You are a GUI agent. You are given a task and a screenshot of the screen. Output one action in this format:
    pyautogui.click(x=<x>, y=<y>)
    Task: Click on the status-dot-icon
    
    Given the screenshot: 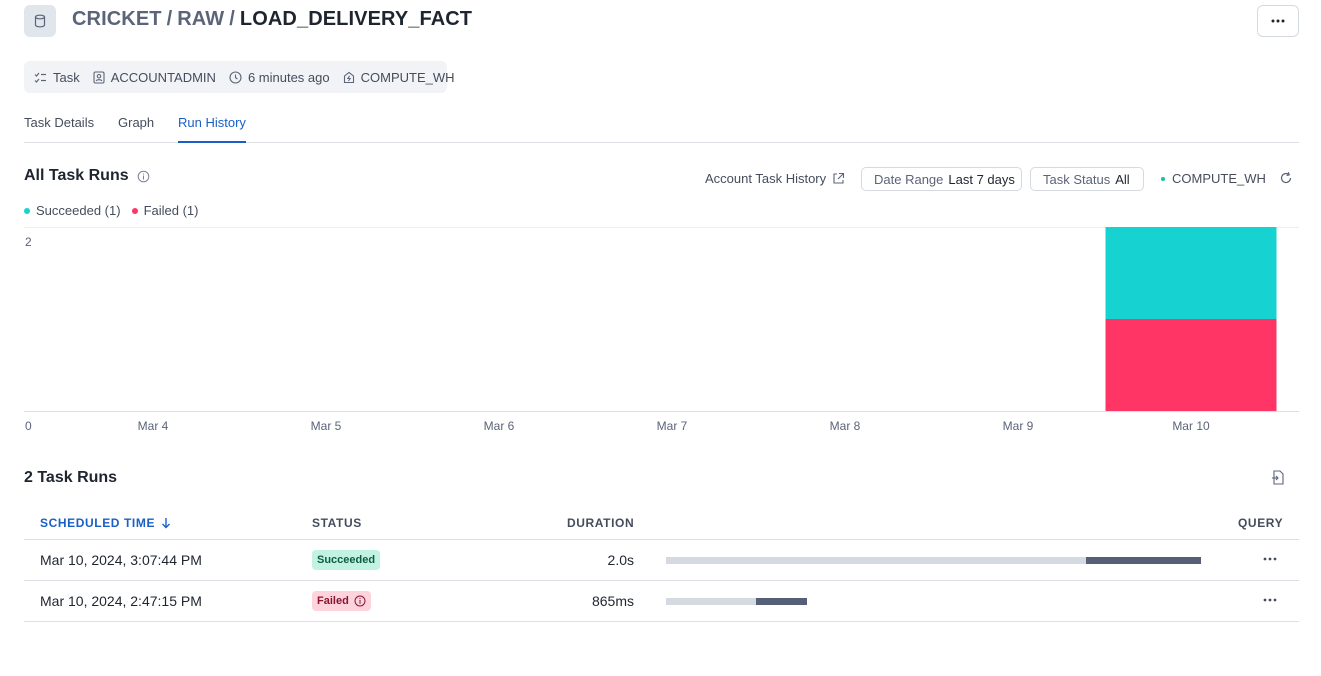 What is the action you would take?
    pyautogui.click(x=1163, y=178)
    